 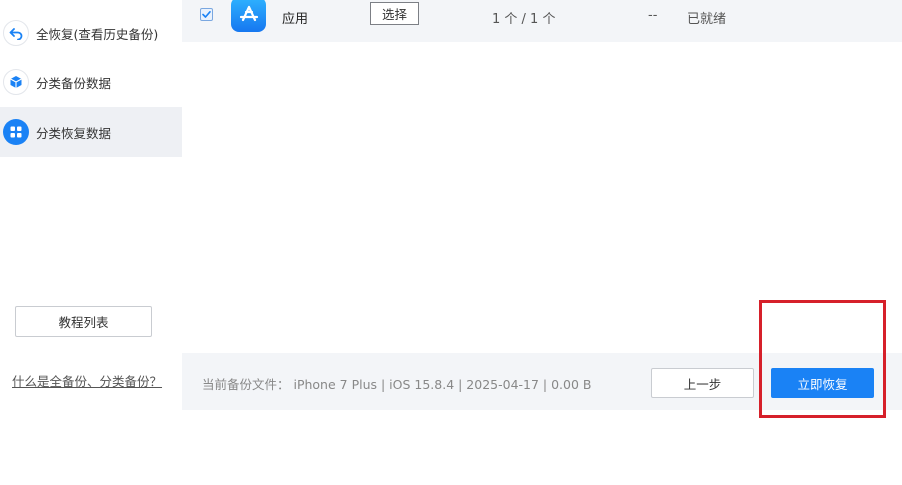 I want to click on sidebar-item-full-restore: 全恢复(查看历史备份), so click(x=91, y=33).